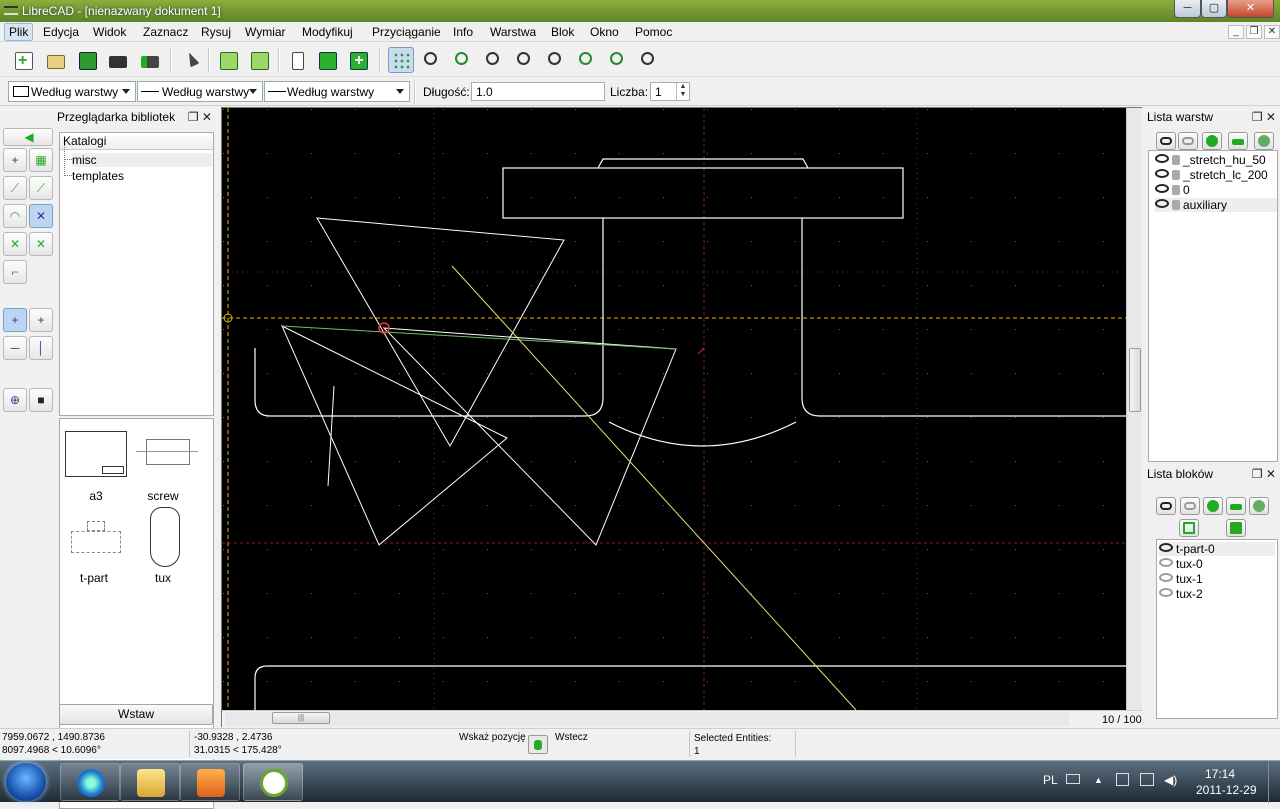 This screenshot has width=1280, height=809. What do you see at coordinates (1190, 506) in the screenshot?
I see `hide-all-blocks-button` at bounding box center [1190, 506].